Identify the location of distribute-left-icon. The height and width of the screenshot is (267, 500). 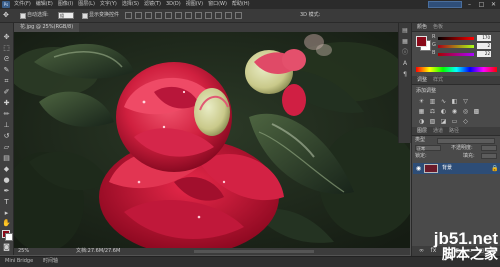
(218, 15).